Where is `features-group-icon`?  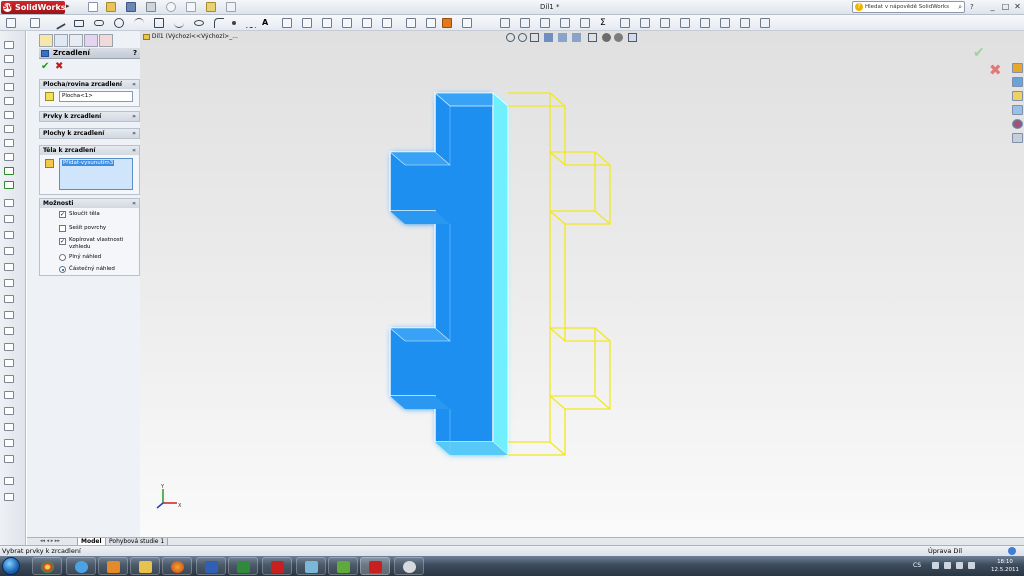 features-group-icon is located at coordinates (505, 23).